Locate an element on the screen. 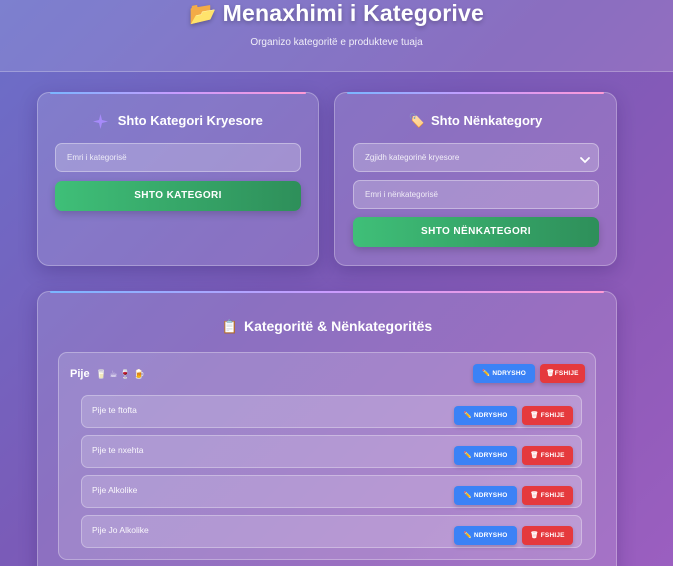 The height and width of the screenshot is (566, 673). subcategory-row: Pije Alkolike ✏️ NDRYSHO 🗑 FSHIJE is located at coordinates (331, 491).